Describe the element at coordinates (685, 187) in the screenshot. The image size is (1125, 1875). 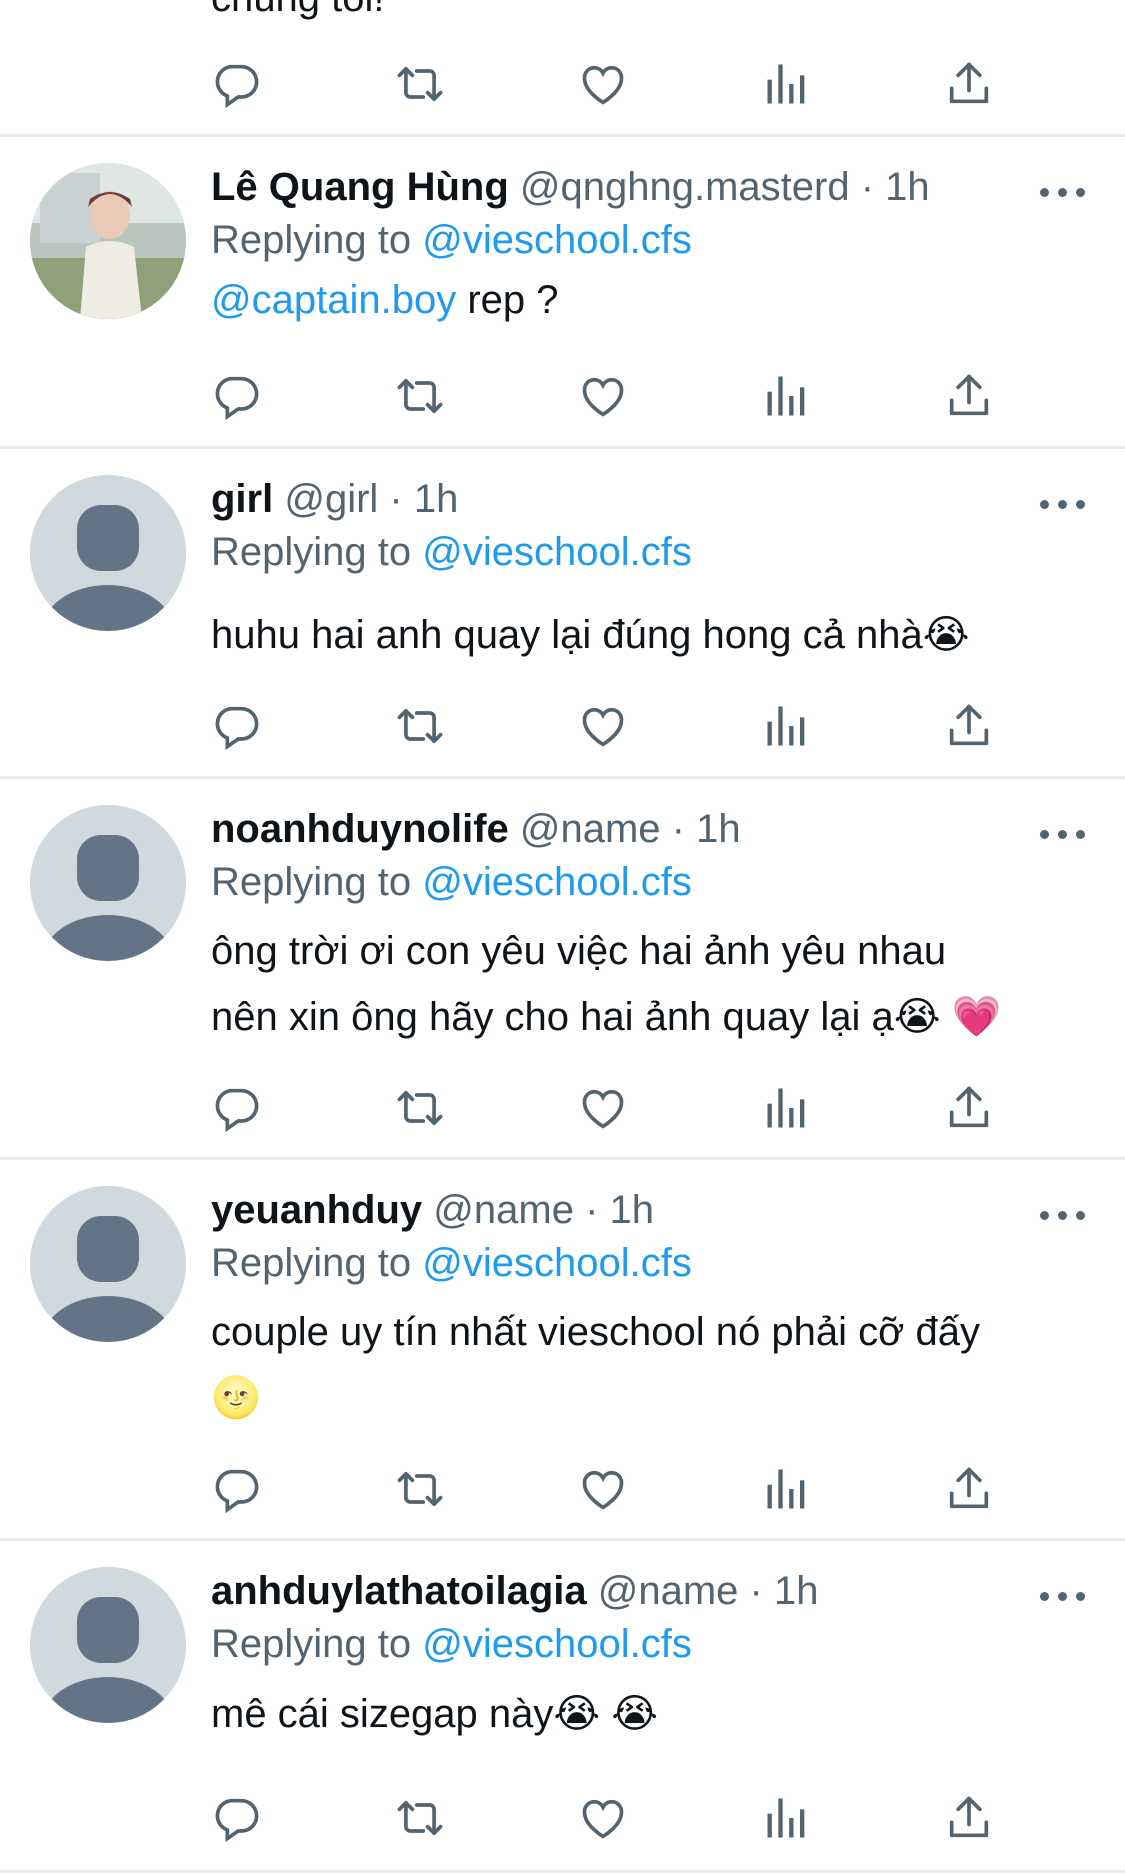
I see `user-handle: @qnghng.masterd` at that location.